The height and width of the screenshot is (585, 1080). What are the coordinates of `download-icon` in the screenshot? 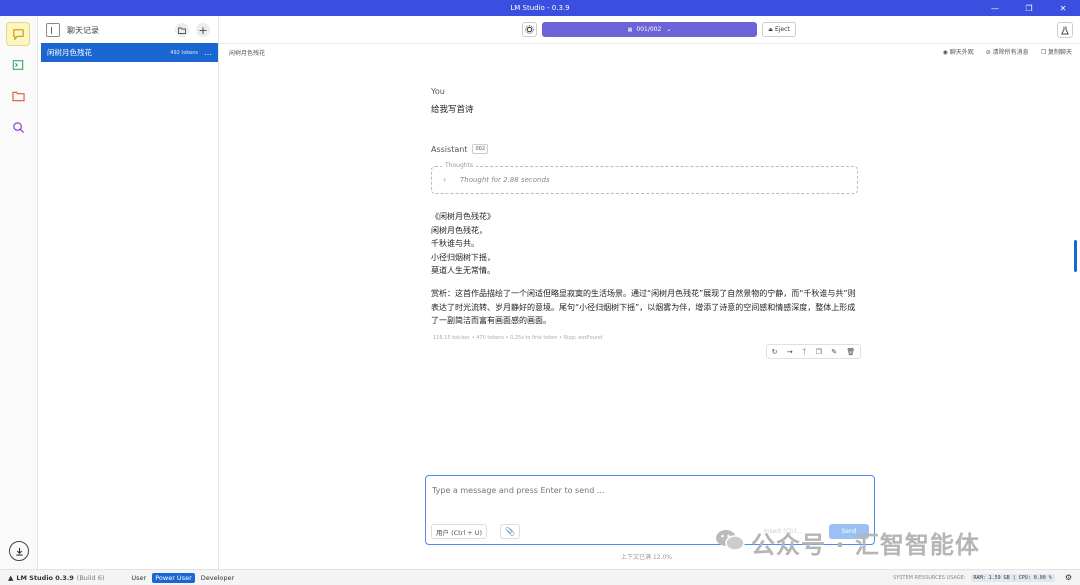 It's located at (19, 551).